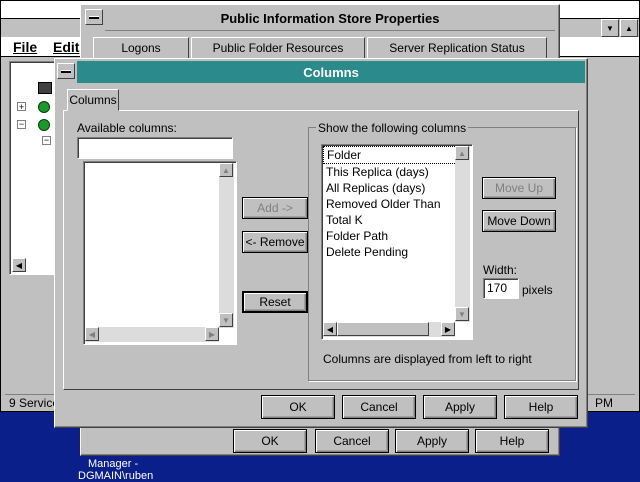  Describe the element at coordinates (460, 407) in the screenshot. I see `columns-apply-button: Apply` at that location.